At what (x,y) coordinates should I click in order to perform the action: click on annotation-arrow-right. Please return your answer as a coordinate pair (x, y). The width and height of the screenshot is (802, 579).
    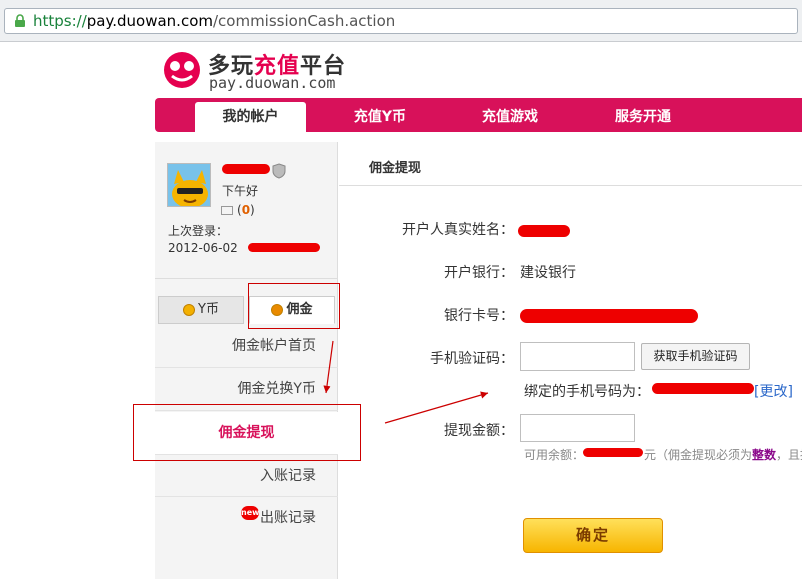
    Looking at the image, I should click on (436, 407).